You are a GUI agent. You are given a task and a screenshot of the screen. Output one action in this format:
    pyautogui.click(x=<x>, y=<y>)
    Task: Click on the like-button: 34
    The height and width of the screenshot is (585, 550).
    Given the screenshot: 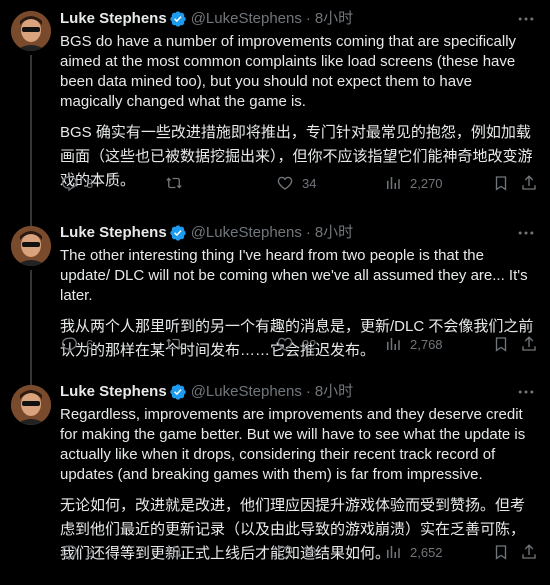 What is the action you would take?
    pyautogui.click(x=296, y=183)
    